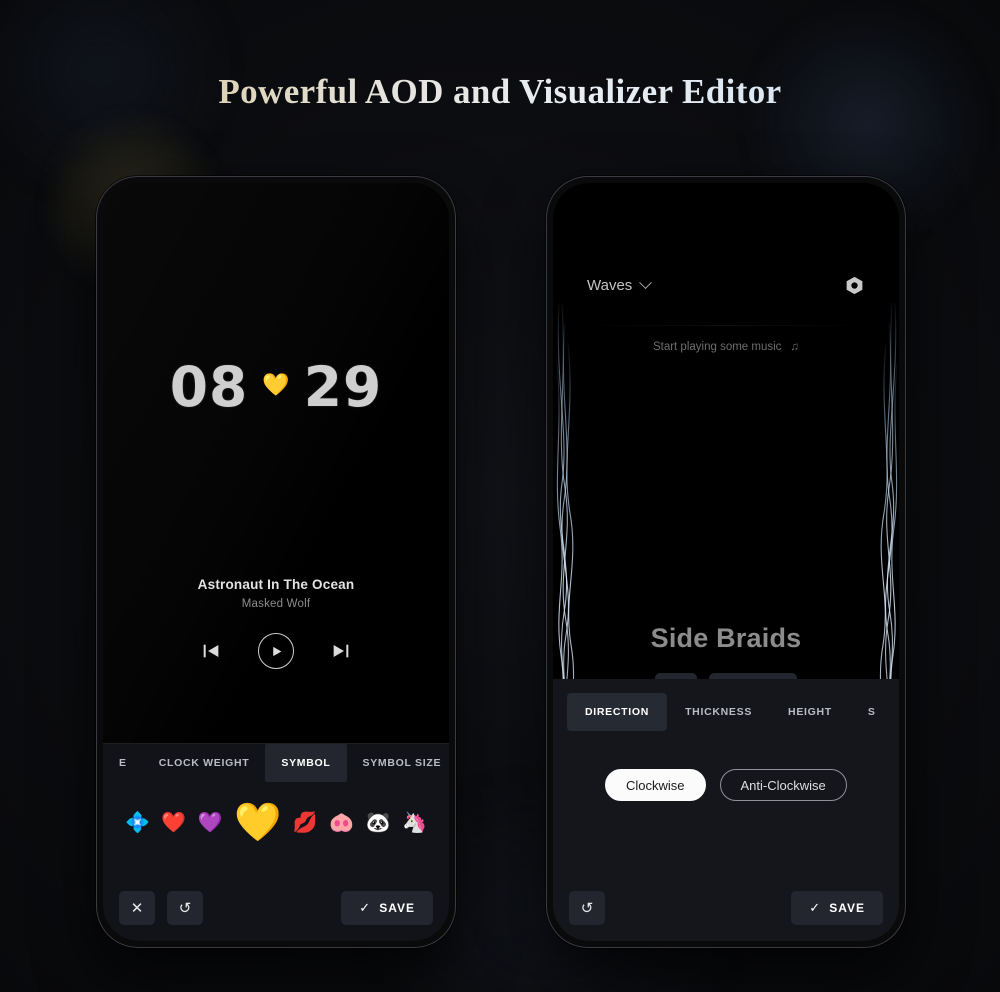  What do you see at coordinates (341, 651) in the screenshot?
I see `skip-next-icon` at bounding box center [341, 651].